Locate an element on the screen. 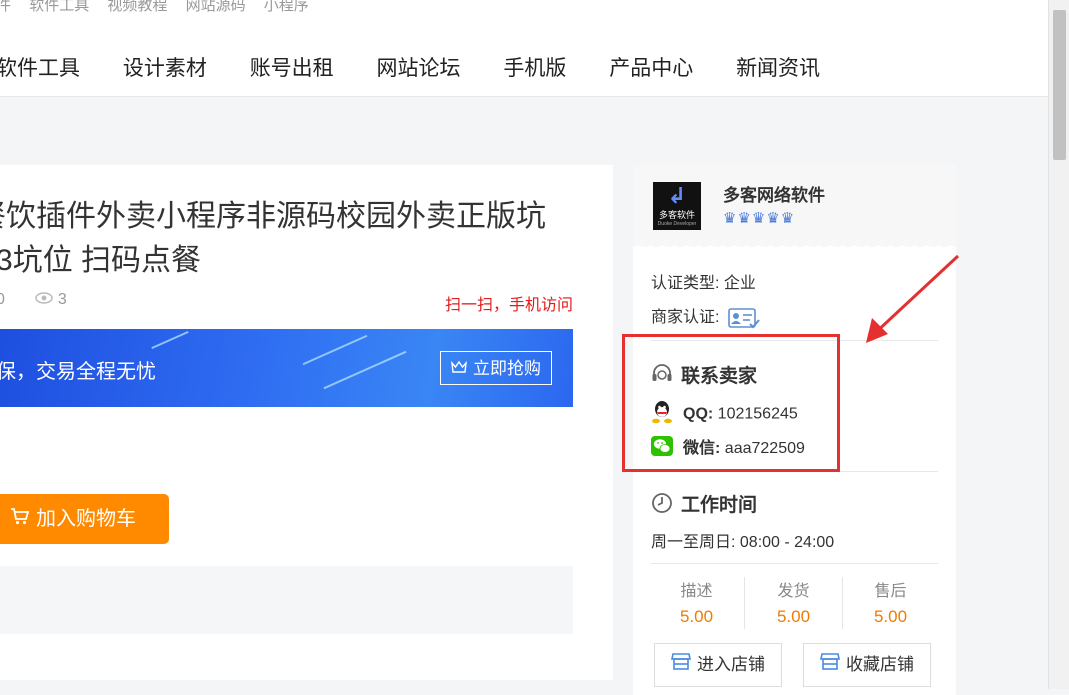 The width and height of the screenshot is (1069, 695). nav-item-mobile: 手机版 is located at coordinates (534, 67).